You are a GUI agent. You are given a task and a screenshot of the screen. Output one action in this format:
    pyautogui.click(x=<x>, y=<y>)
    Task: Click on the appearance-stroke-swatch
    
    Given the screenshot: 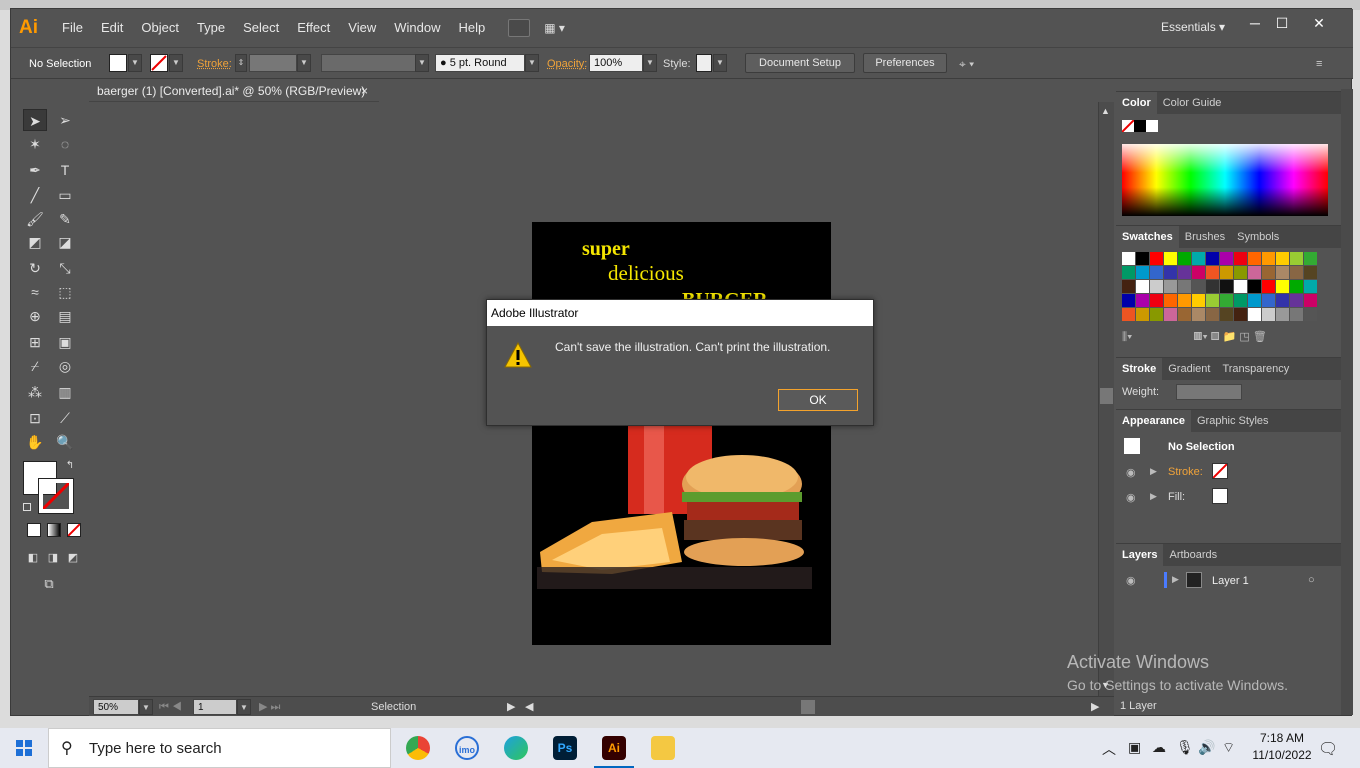 What is the action you would take?
    pyautogui.click(x=1220, y=471)
    